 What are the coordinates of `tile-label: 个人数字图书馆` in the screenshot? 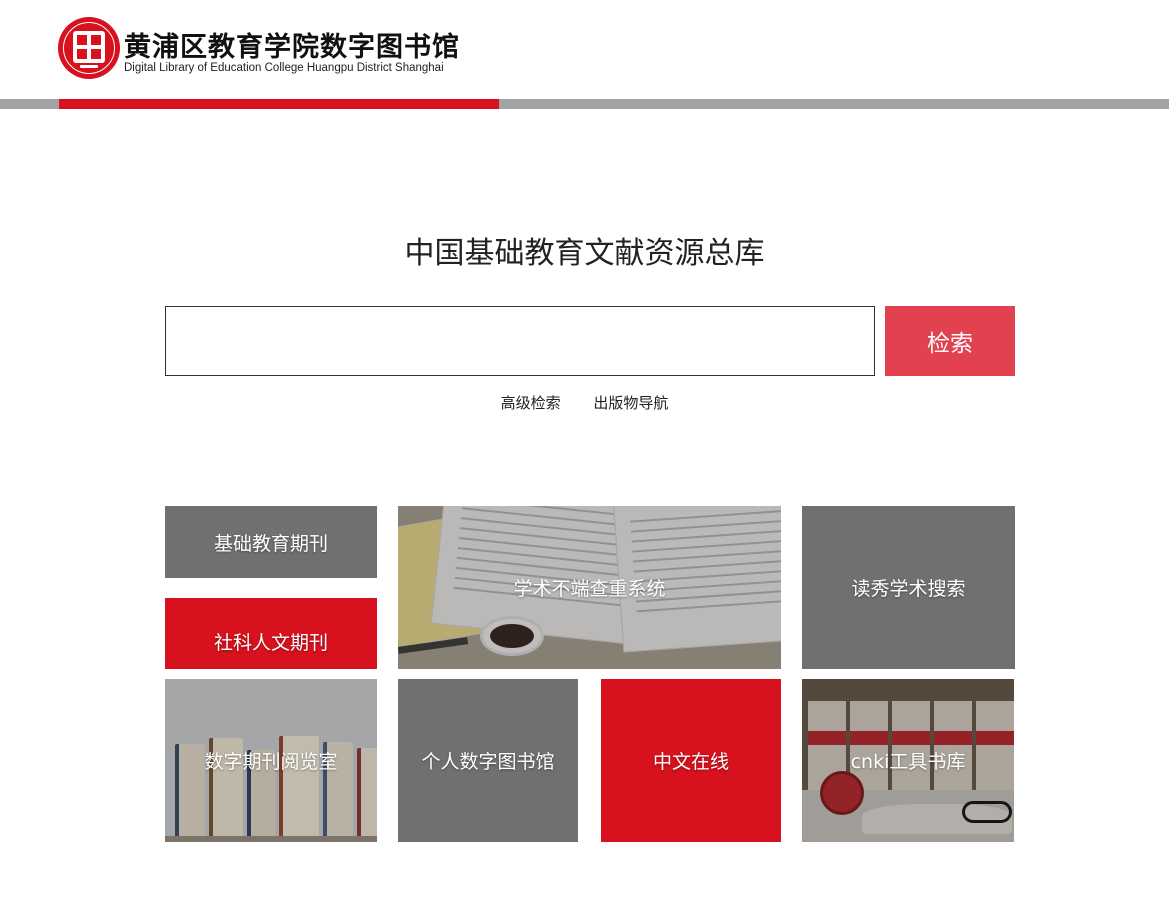 It's located at (488, 762).